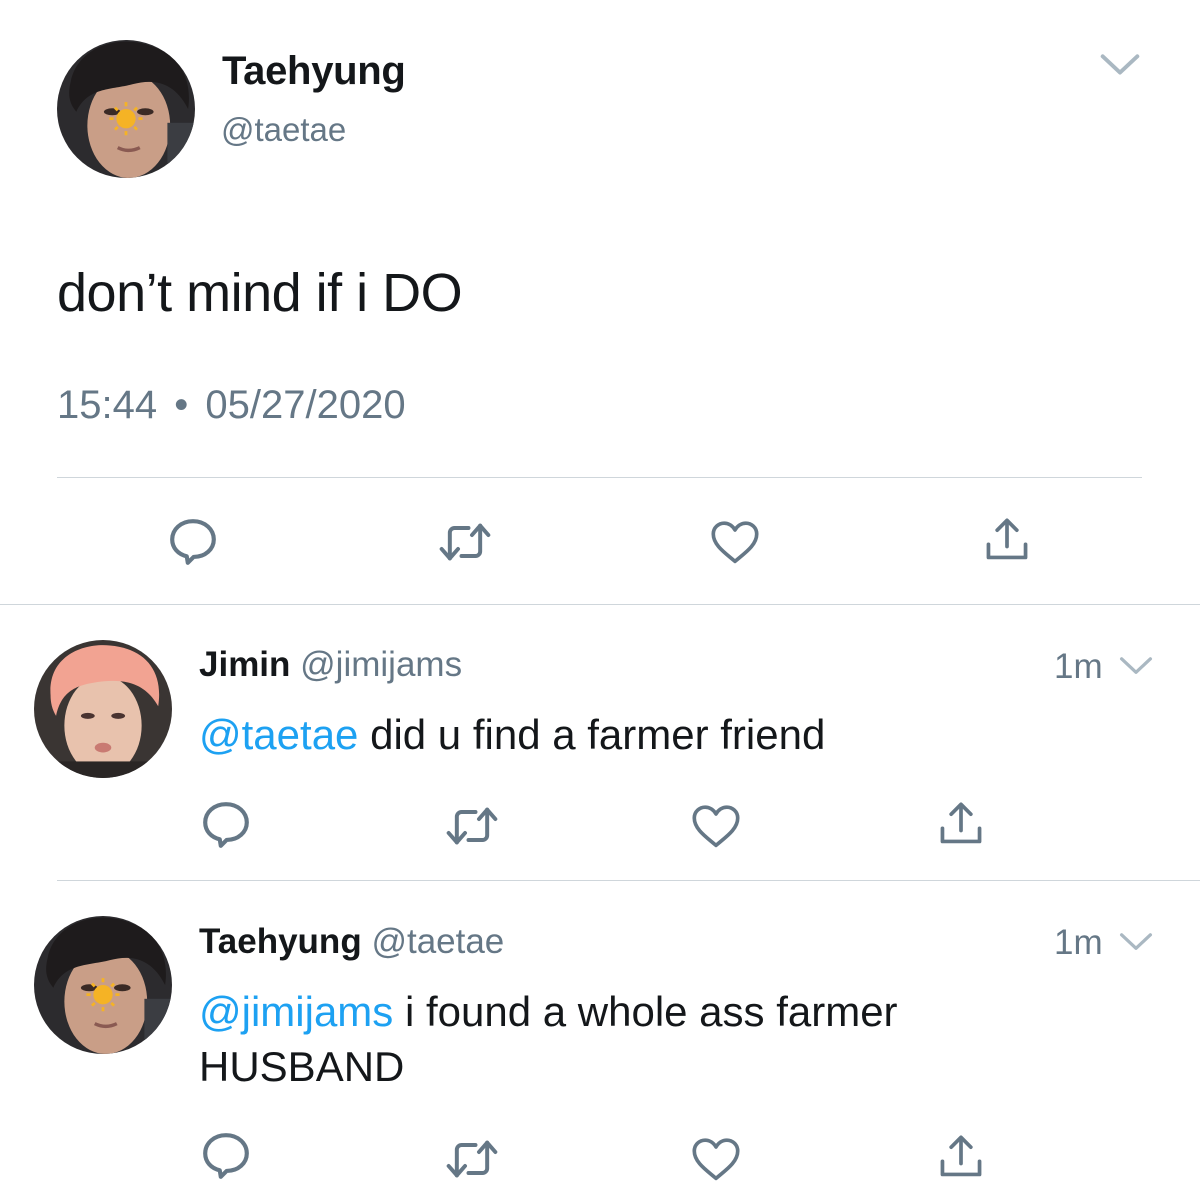  Describe the element at coordinates (107, 405) in the screenshot. I see `tweet-time: 15:44` at that location.